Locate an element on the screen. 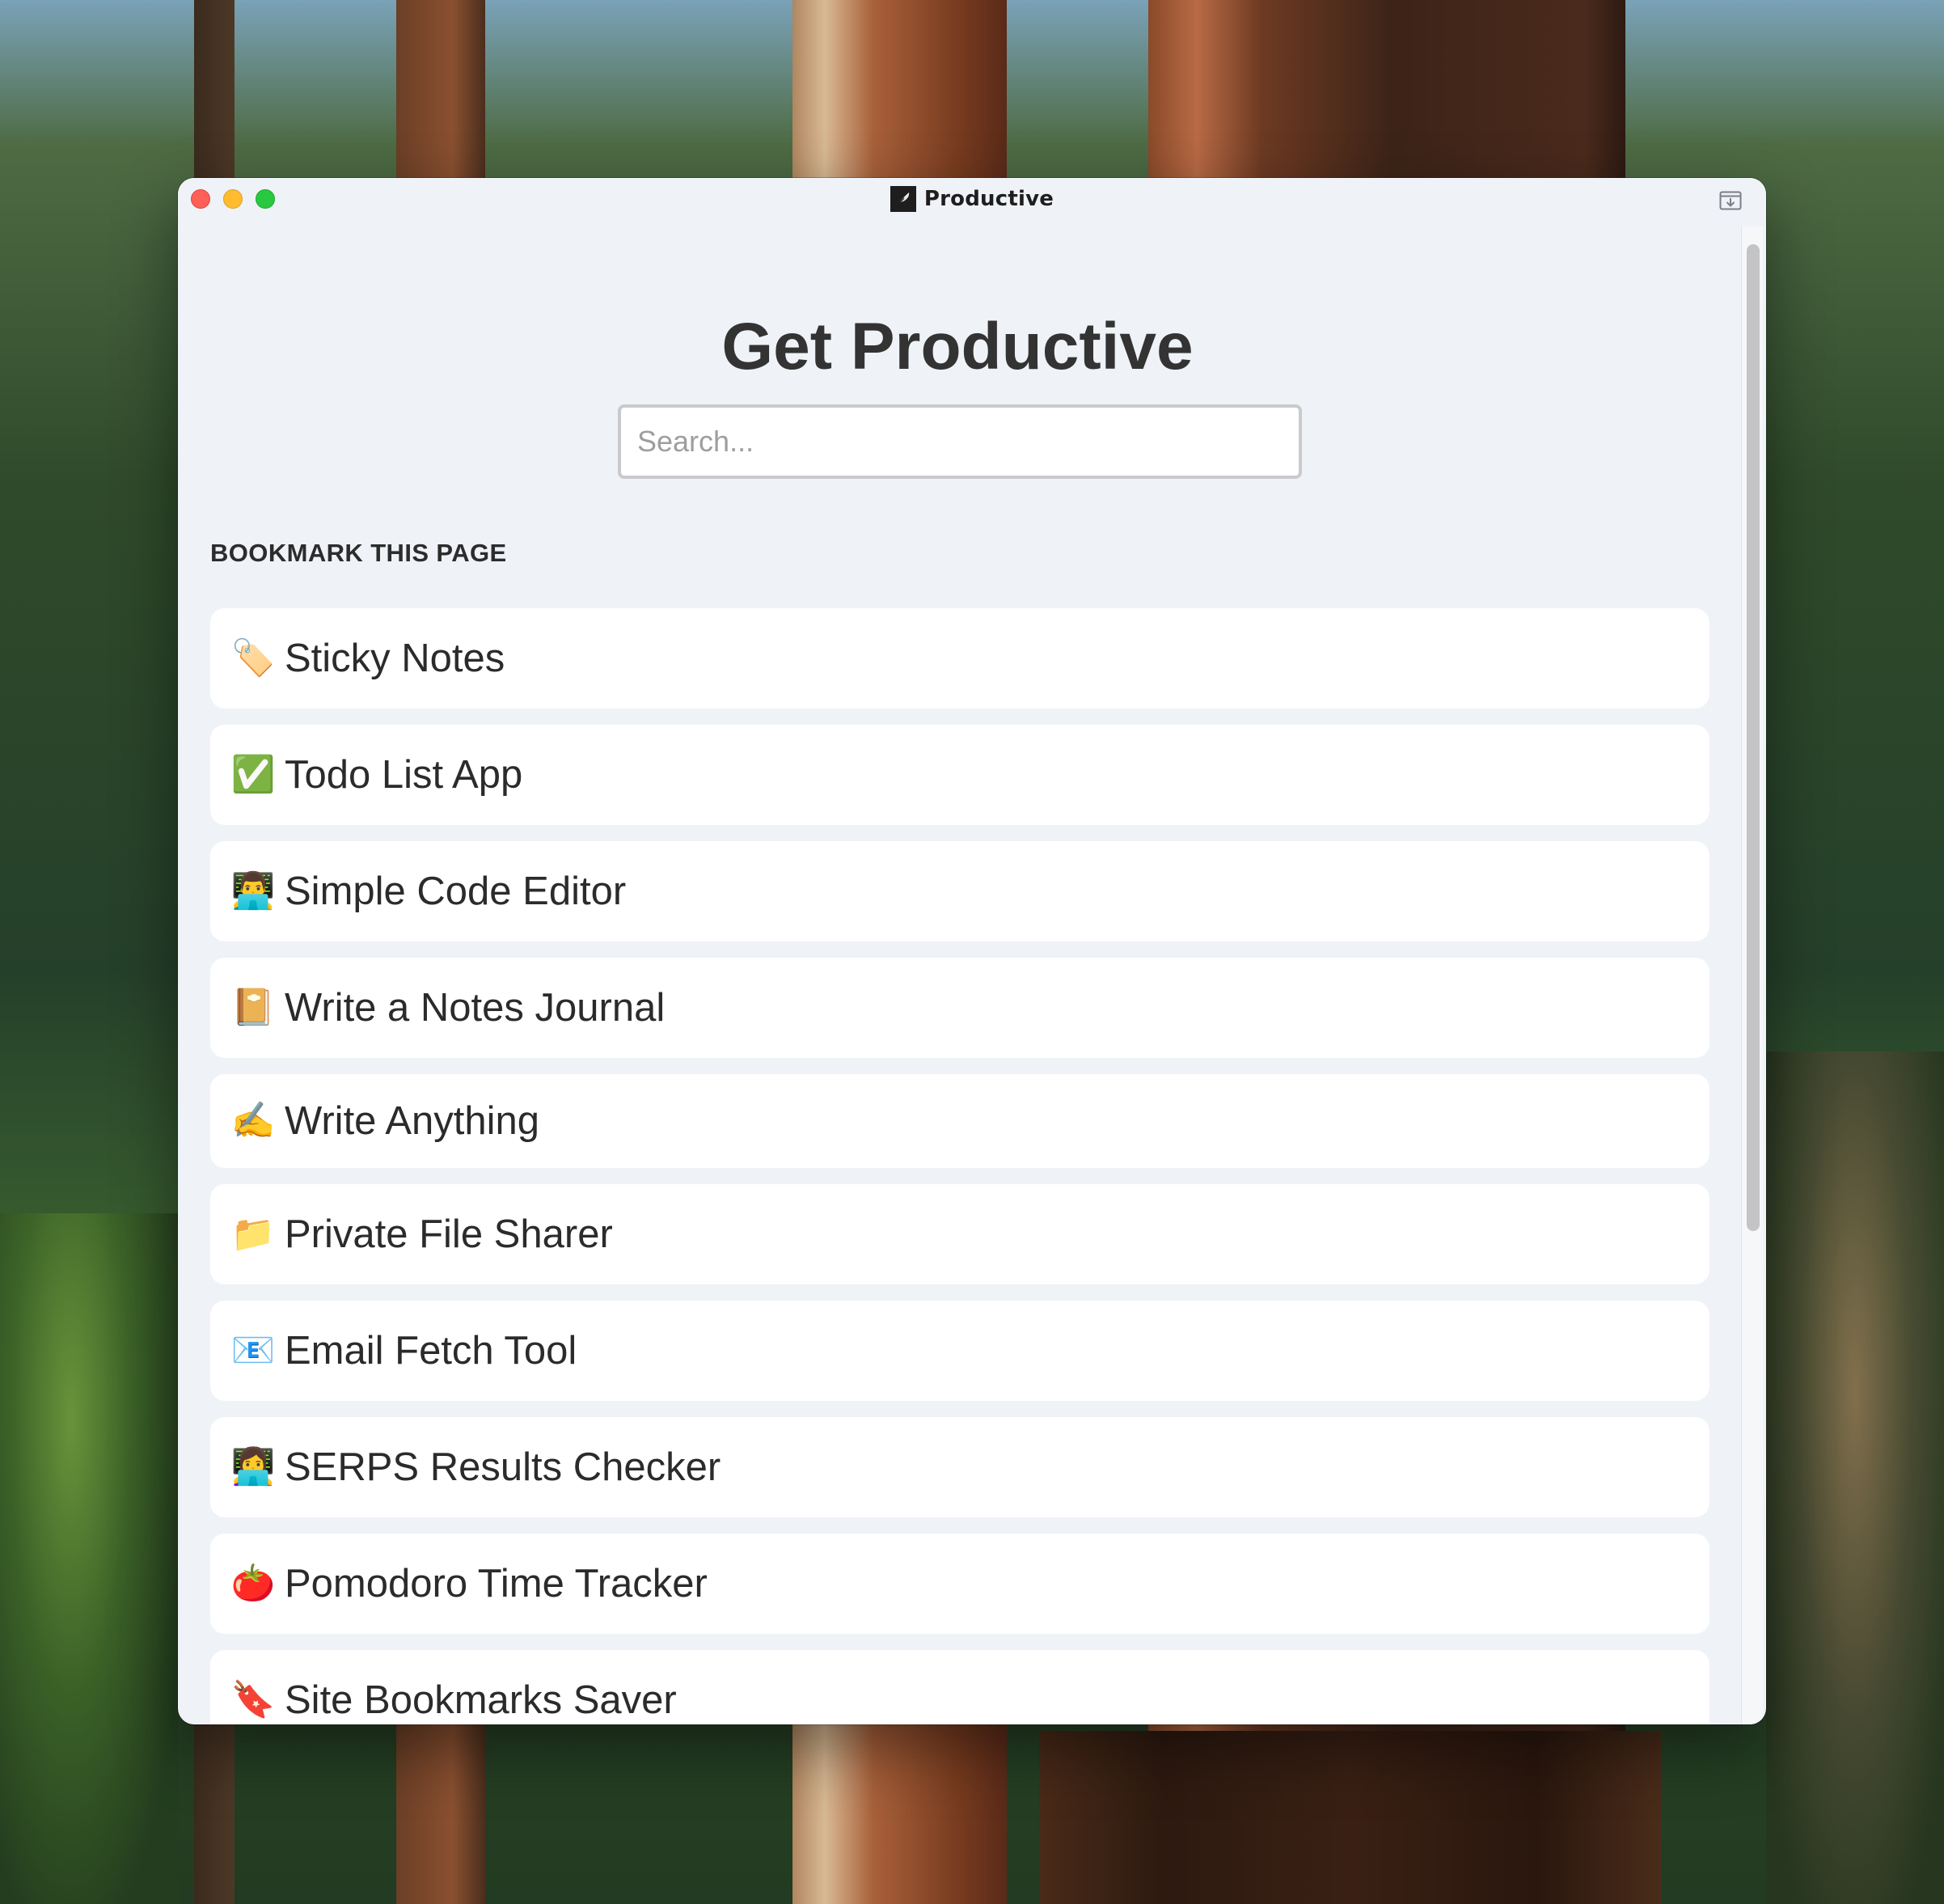 This screenshot has height=1904, width=1944. list-item-label: SERPS Results Checker is located at coordinates (503, 1467).